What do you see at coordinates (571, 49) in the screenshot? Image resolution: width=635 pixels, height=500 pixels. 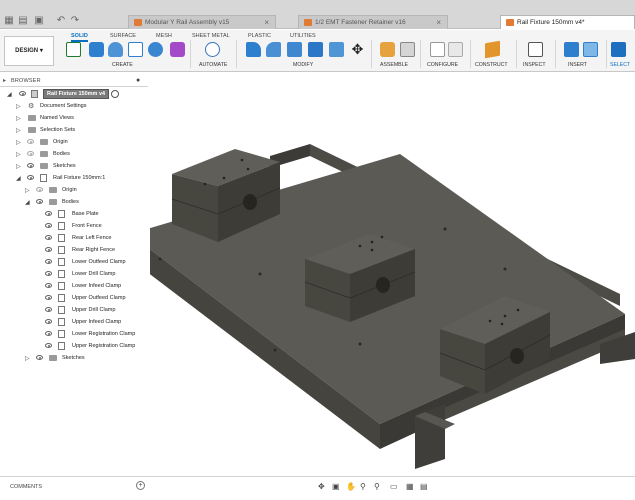 I see `insert-icon` at bounding box center [571, 49].